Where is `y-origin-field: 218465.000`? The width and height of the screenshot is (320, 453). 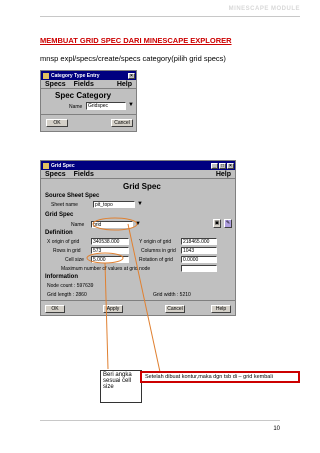
y-origin-field: 218465.000 is located at coordinates (199, 241).